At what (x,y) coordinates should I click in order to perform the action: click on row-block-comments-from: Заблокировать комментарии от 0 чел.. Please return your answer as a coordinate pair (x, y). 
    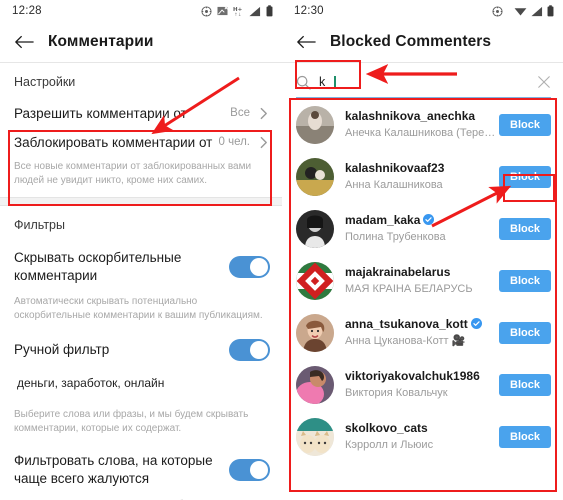
    Looking at the image, I should click on (141, 142).